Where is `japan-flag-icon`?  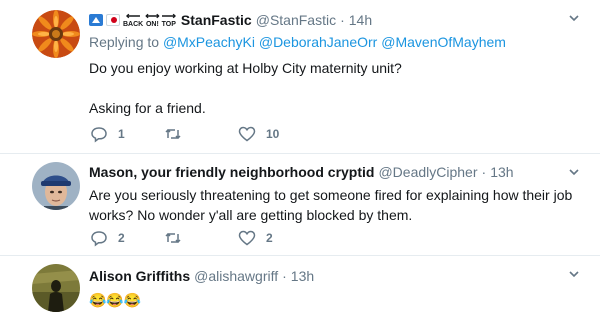
japan-flag-icon is located at coordinates (113, 20).